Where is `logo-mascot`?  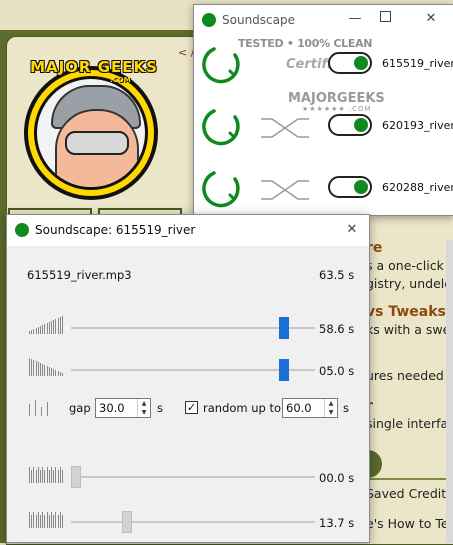
logo-mascot is located at coordinates (91, 133).